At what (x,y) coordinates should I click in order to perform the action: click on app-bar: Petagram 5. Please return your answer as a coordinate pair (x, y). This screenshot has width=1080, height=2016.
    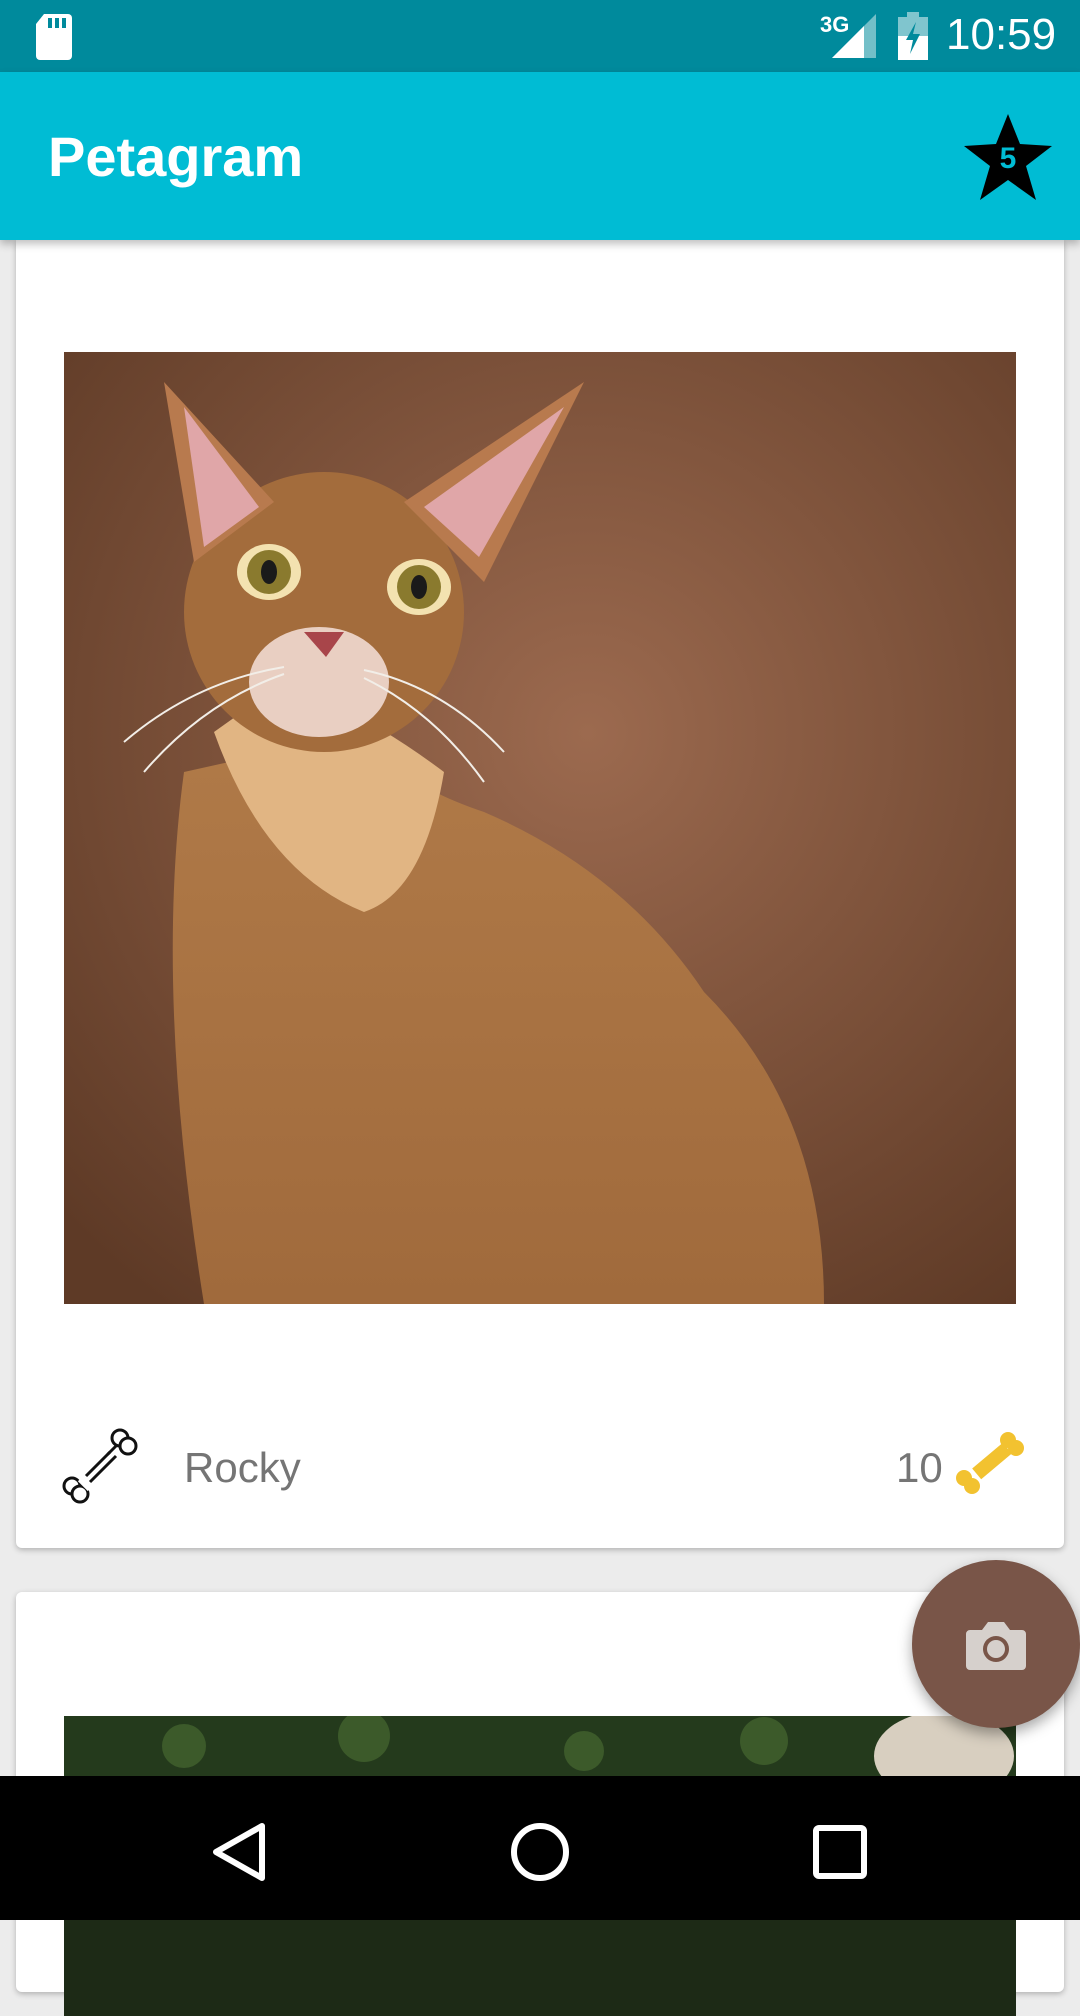
    Looking at the image, I should click on (540, 156).